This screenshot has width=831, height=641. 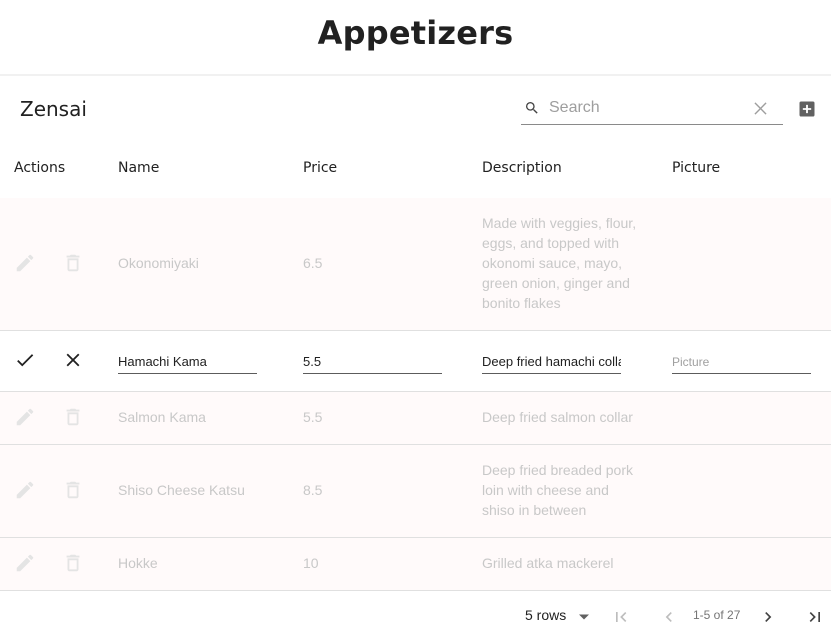 I want to click on column-header-actions: Actions, so click(x=40, y=168).